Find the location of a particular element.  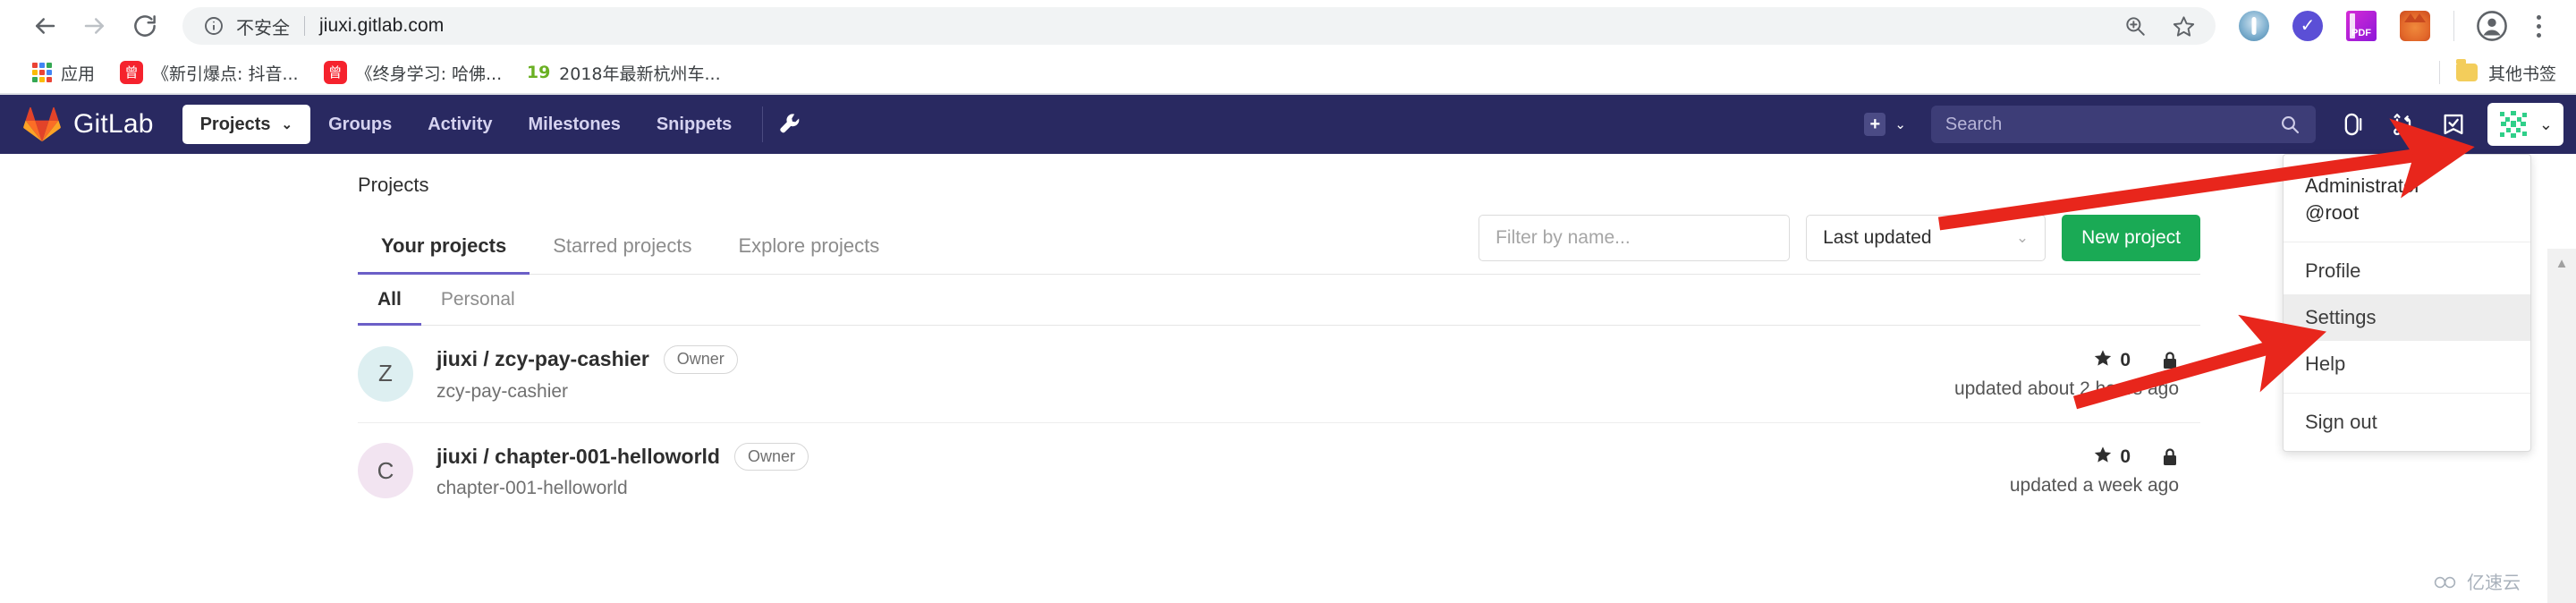

tab-label: Starred projects is located at coordinates (622, 245).